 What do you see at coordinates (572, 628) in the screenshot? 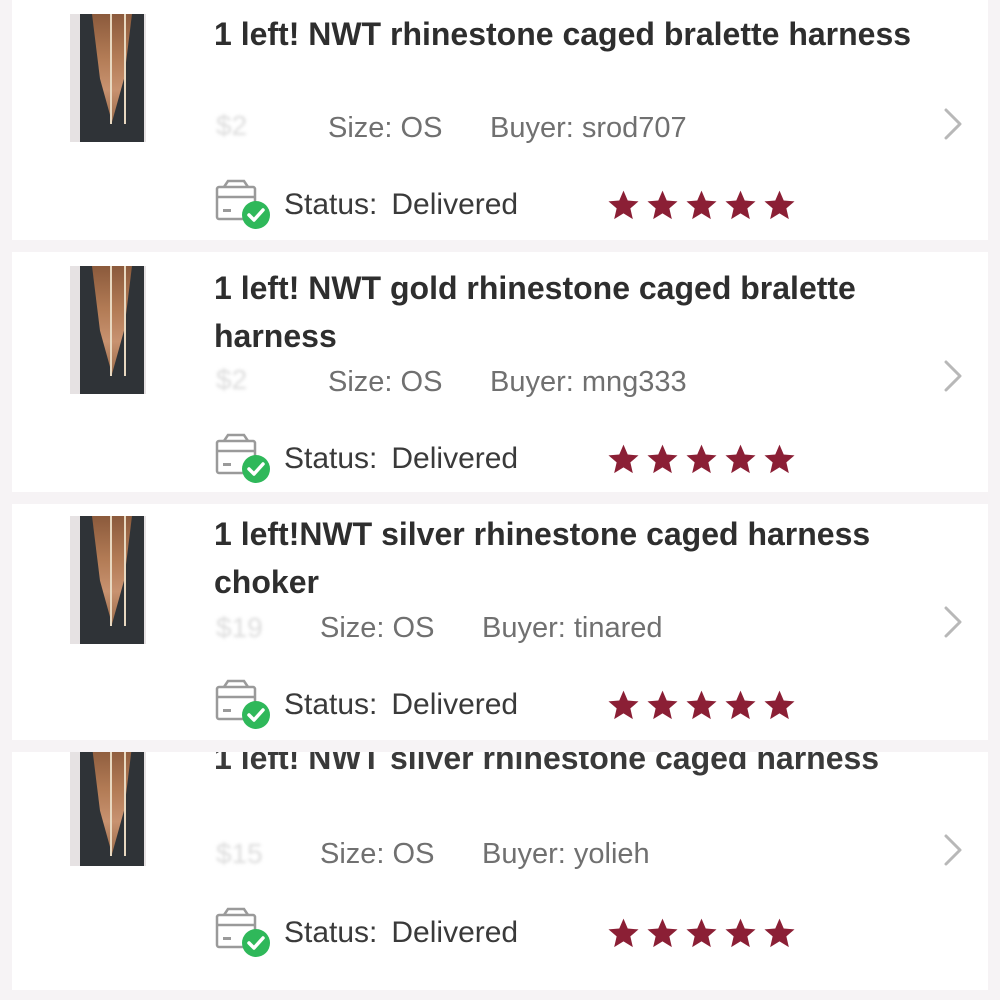
I see `order-buyer: Buyer: tinared` at bounding box center [572, 628].